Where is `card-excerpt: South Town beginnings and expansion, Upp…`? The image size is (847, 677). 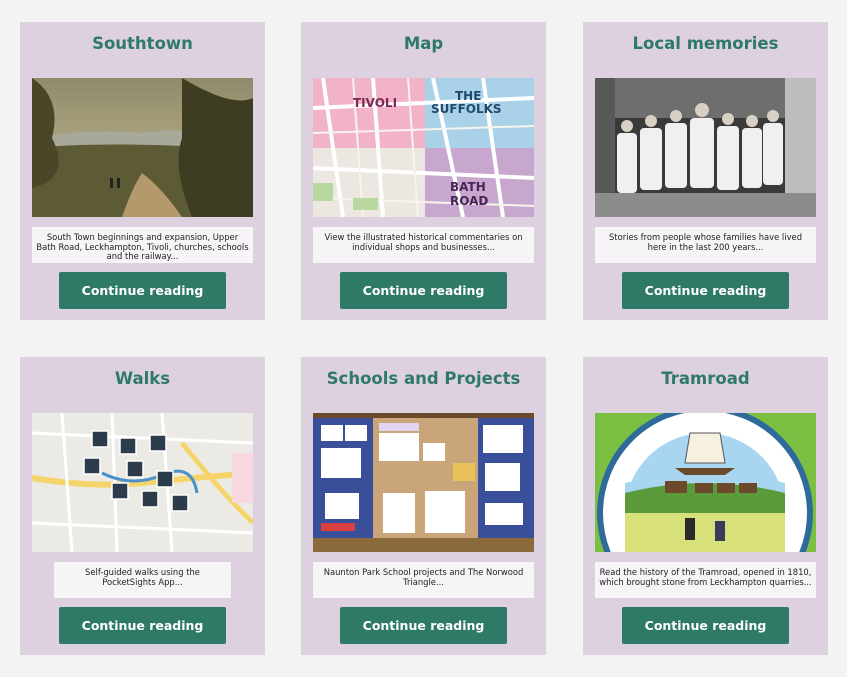
card-excerpt: South Town beginnings and expansion, Upp… is located at coordinates (142, 245).